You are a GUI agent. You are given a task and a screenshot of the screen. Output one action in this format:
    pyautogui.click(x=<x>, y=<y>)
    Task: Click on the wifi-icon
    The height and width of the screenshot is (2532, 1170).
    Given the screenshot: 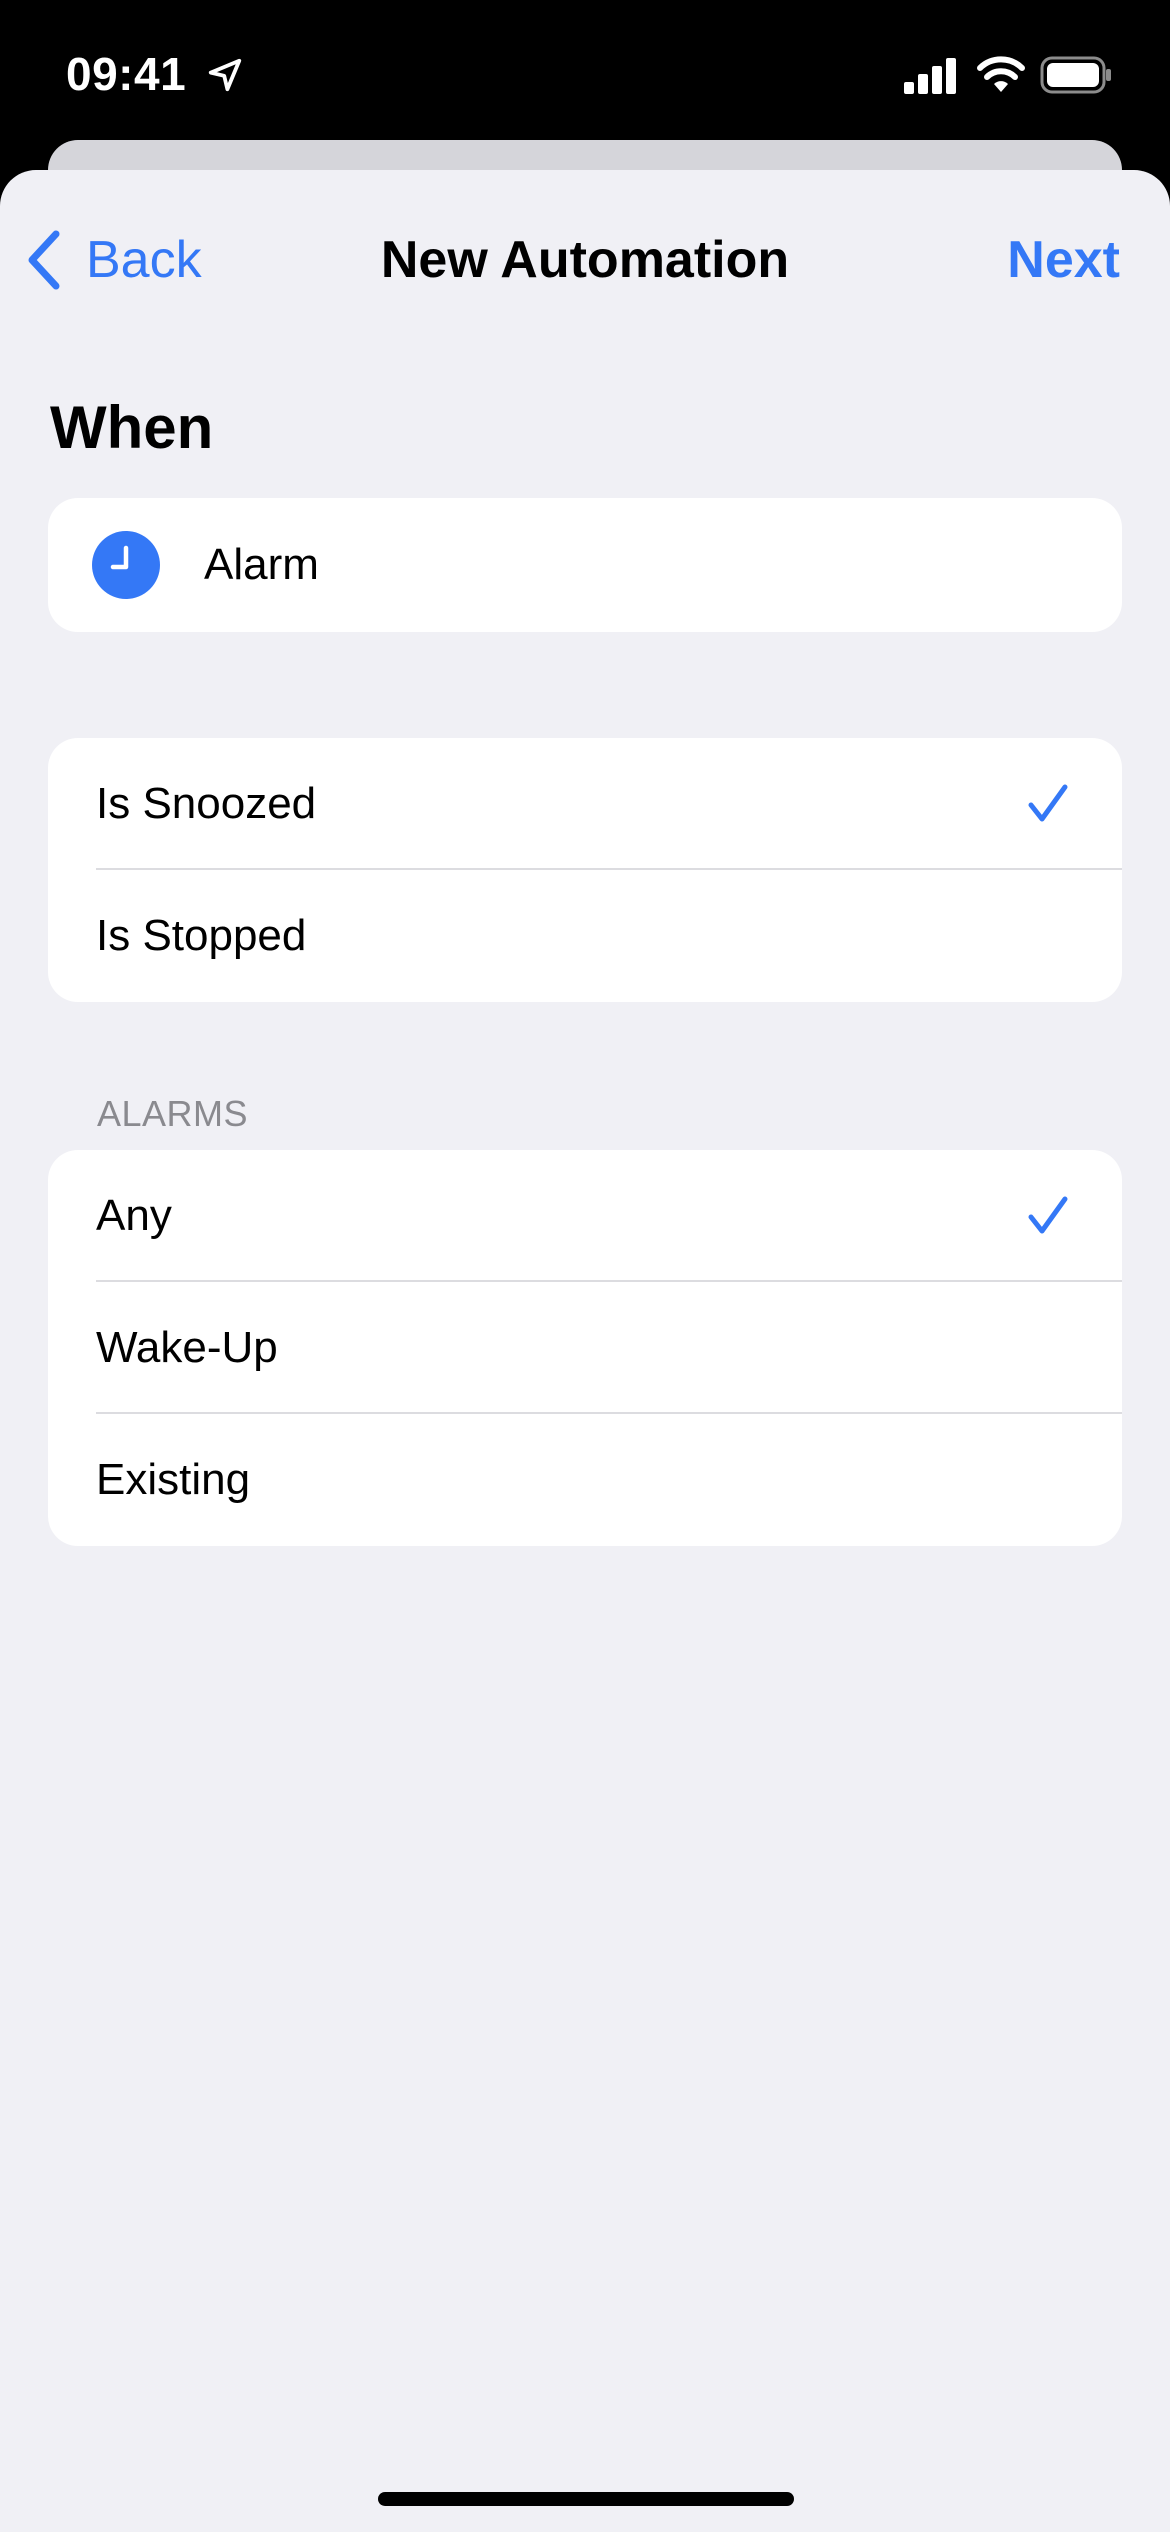 What is the action you would take?
    pyautogui.click(x=1001, y=74)
    